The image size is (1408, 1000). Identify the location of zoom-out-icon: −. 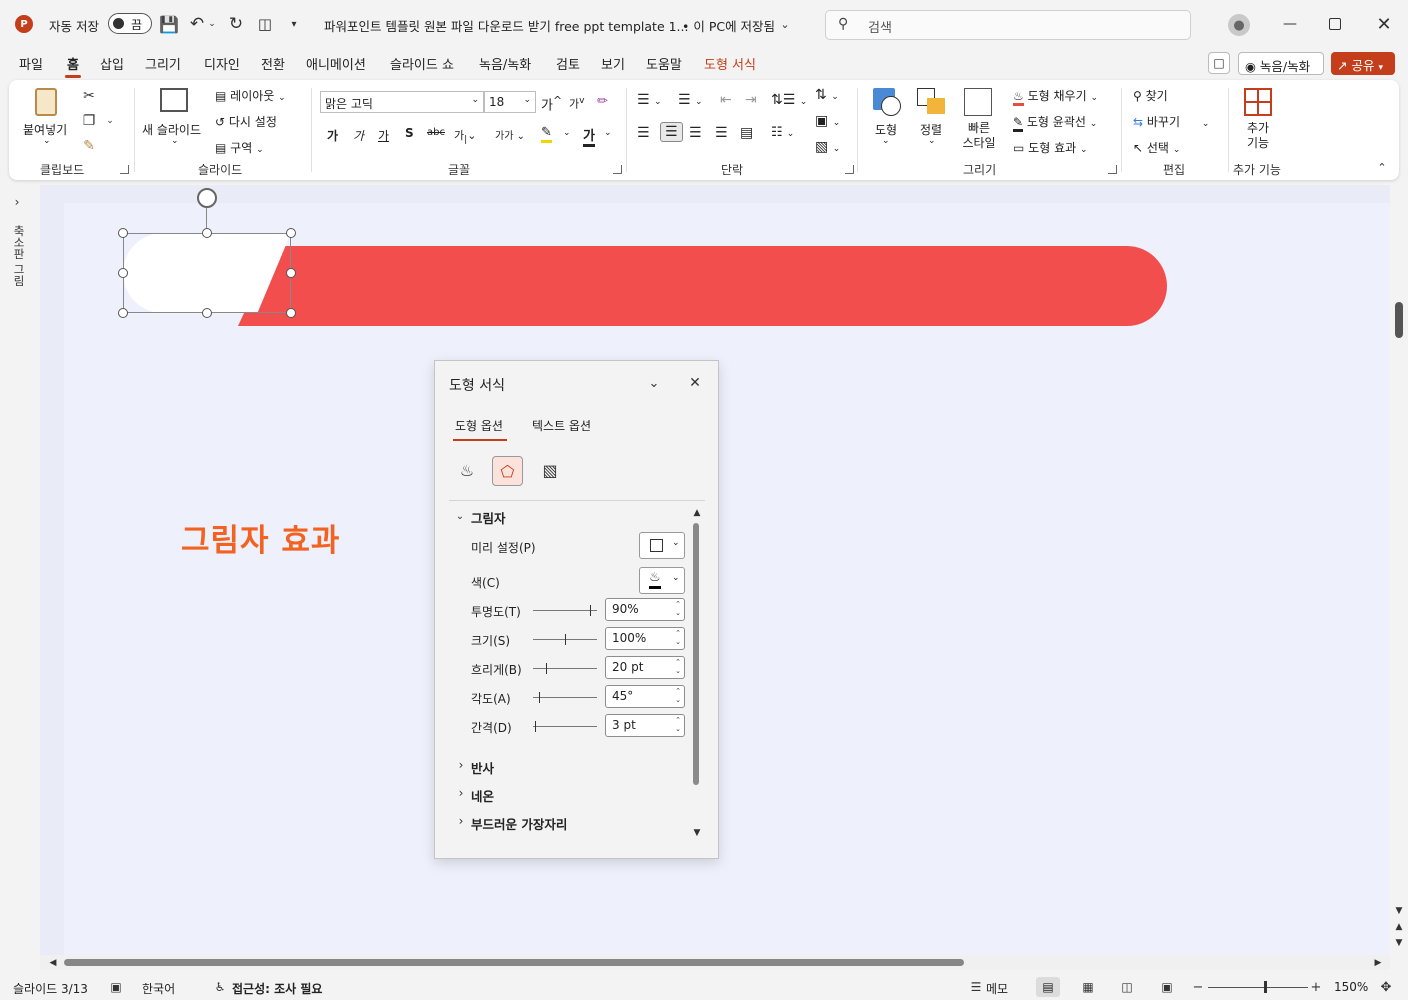
(1198, 987).